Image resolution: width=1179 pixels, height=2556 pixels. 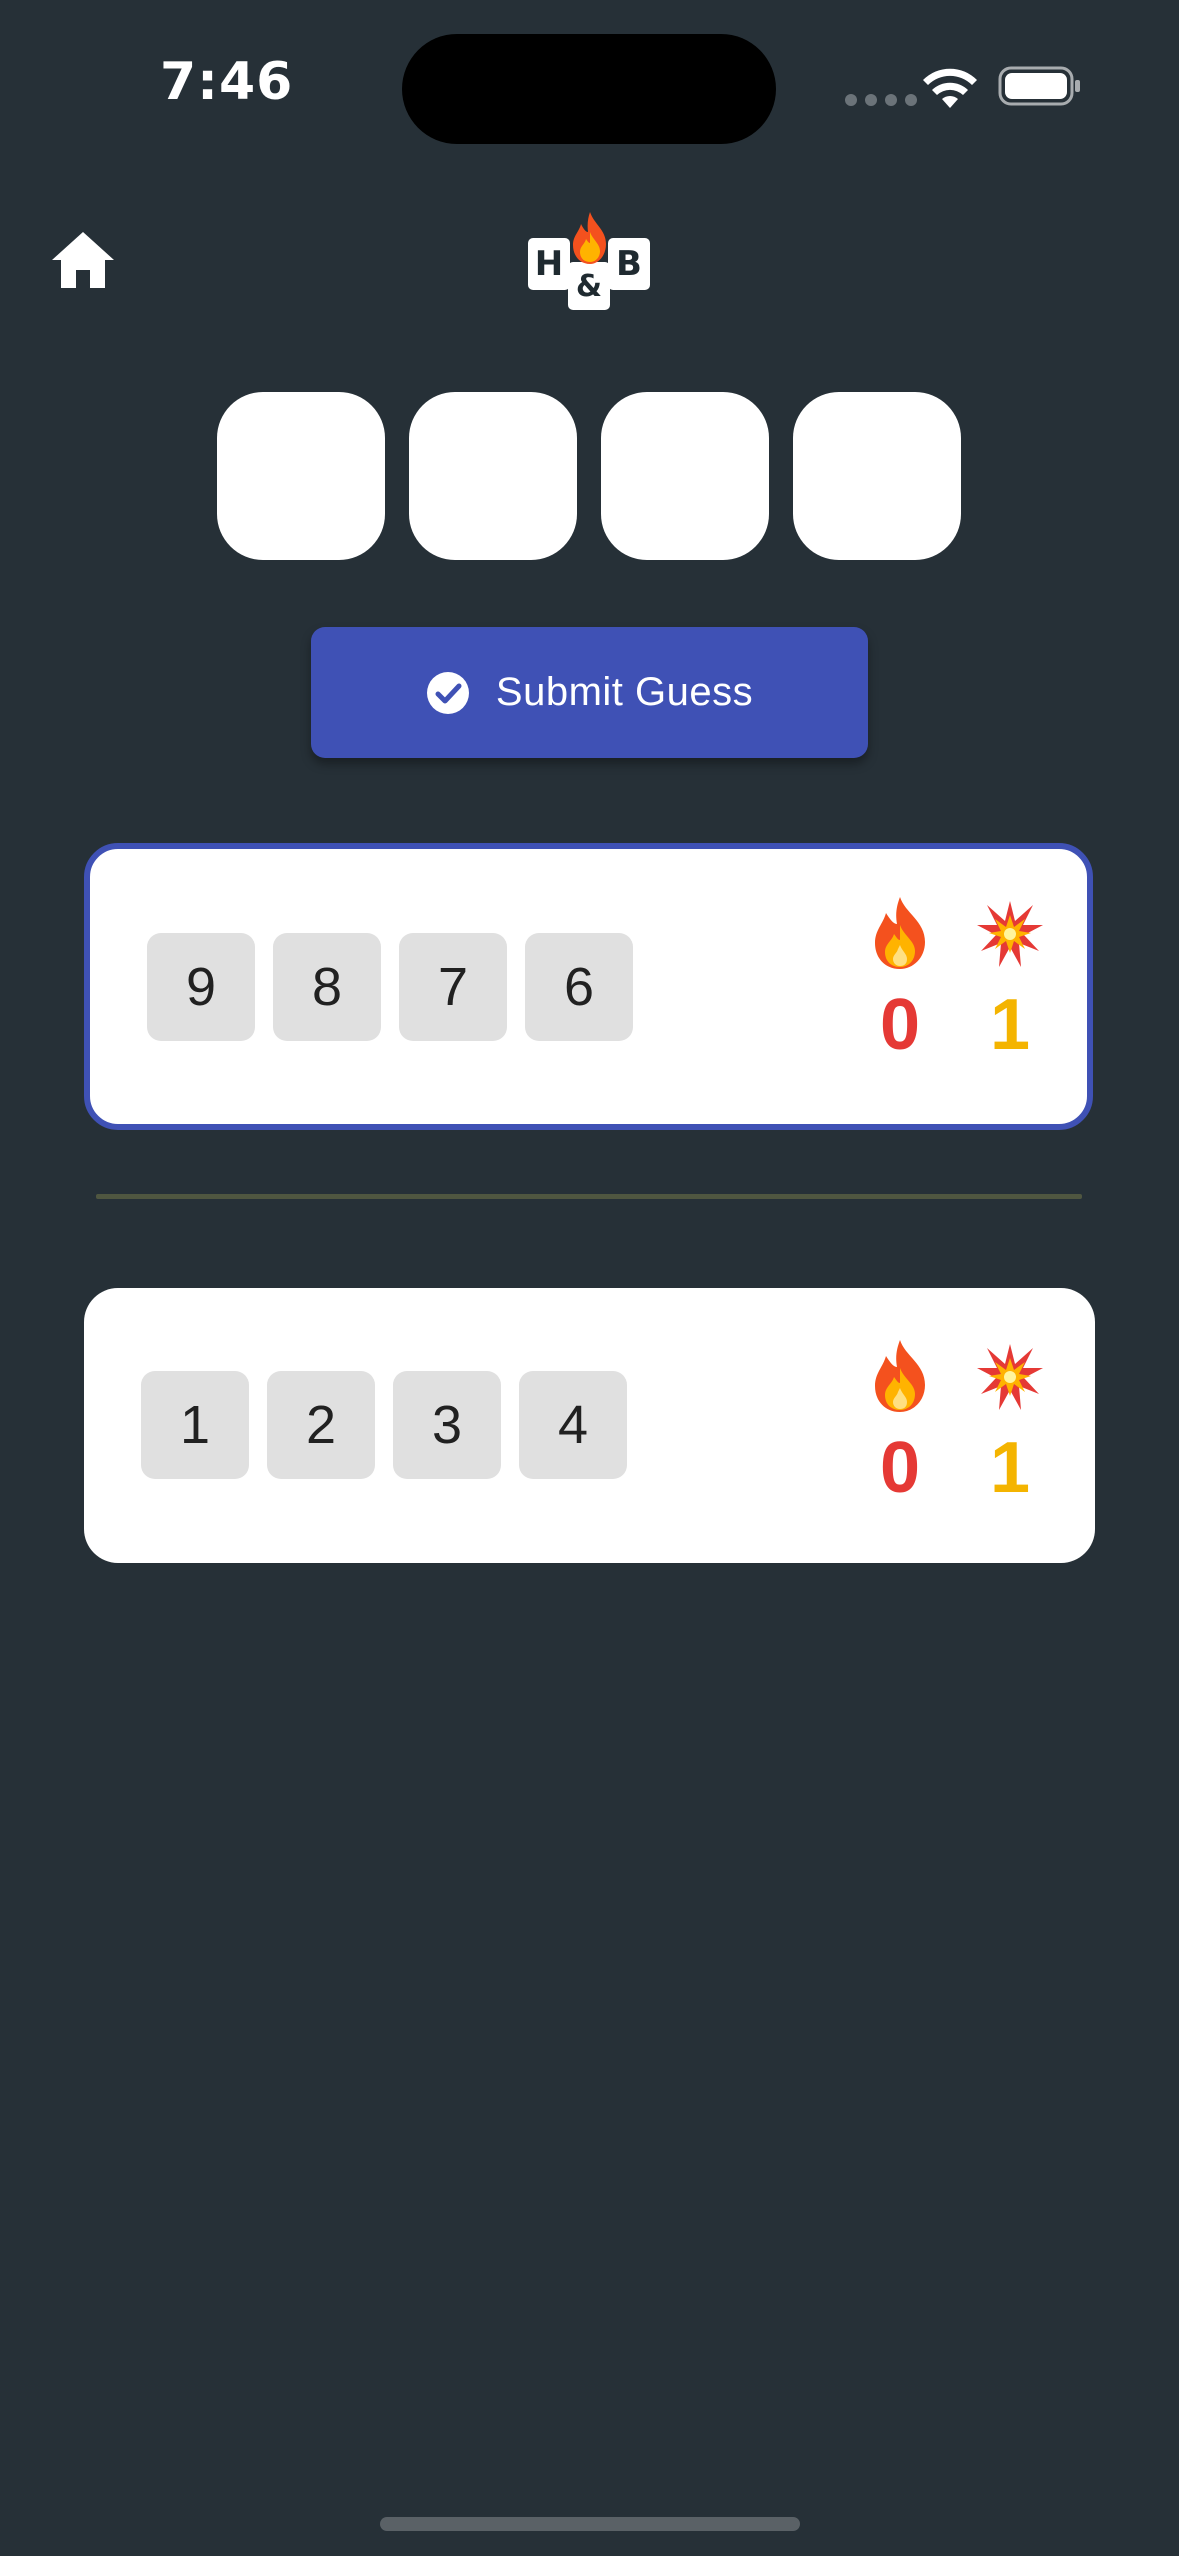 What do you see at coordinates (327, 987) in the screenshot?
I see `guess-digit: 8` at bounding box center [327, 987].